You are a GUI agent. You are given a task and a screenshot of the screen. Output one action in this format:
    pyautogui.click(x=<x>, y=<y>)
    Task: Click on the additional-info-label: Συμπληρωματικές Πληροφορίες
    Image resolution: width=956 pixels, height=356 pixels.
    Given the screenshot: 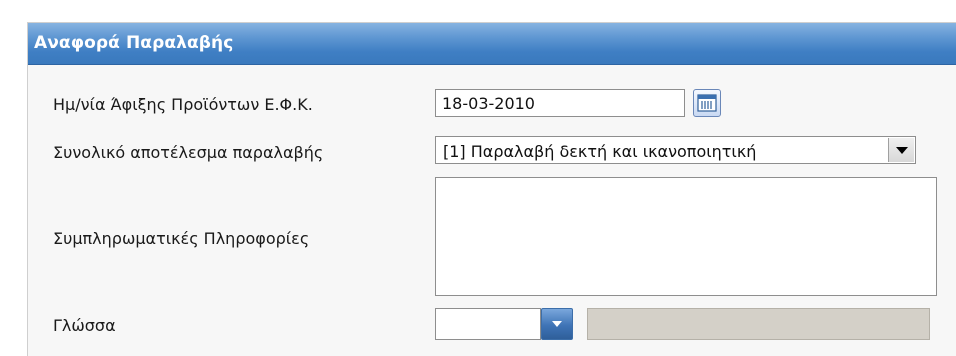 What is the action you would take?
    pyautogui.click(x=181, y=238)
    